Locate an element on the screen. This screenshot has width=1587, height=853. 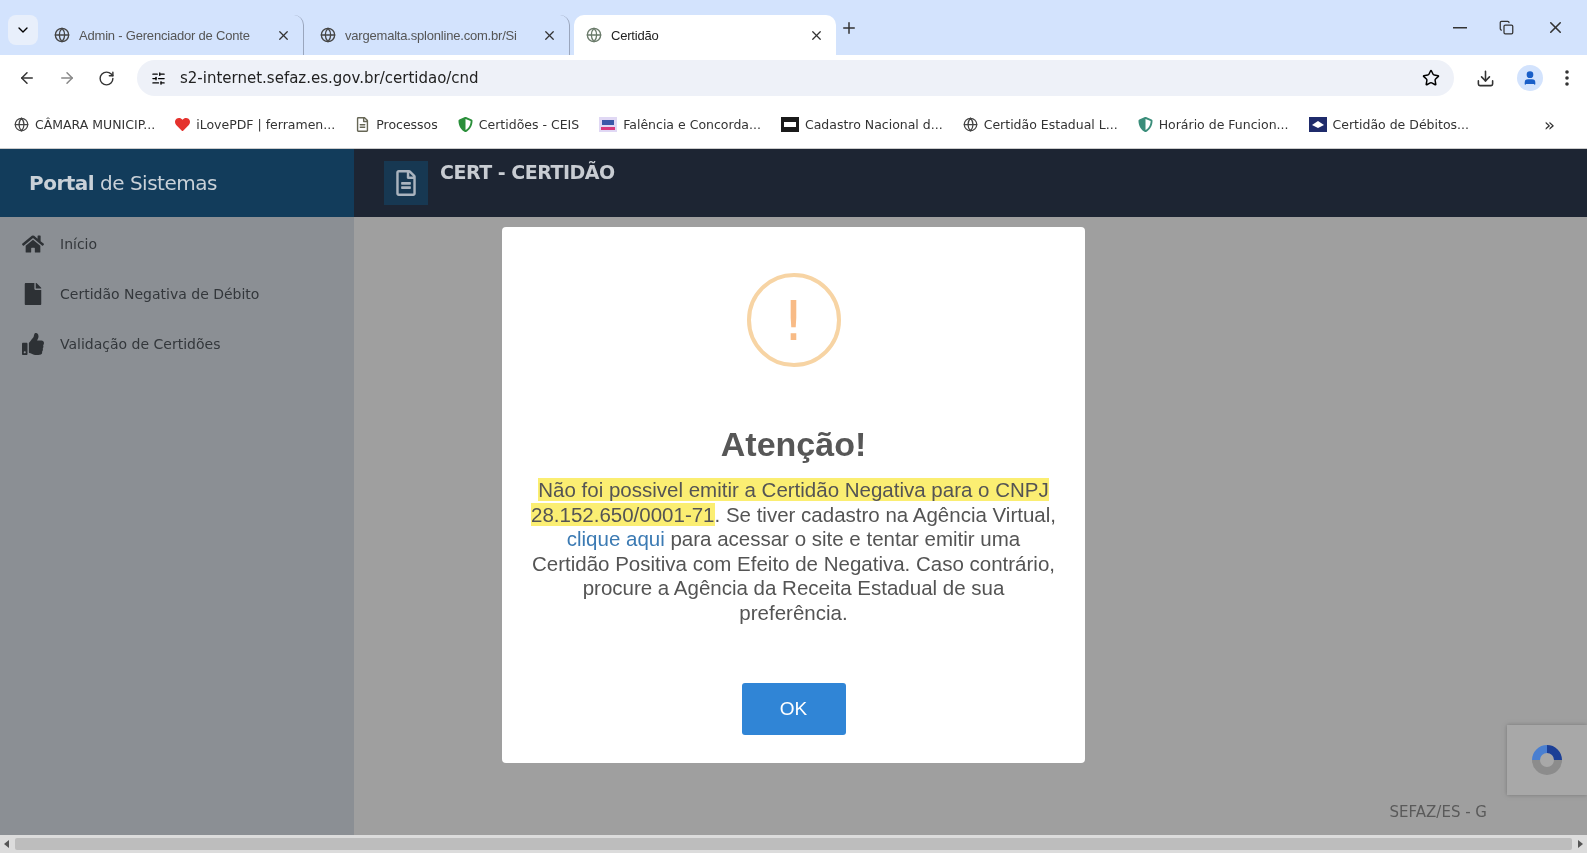
thumbs-up-icon is located at coordinates (33, 344).